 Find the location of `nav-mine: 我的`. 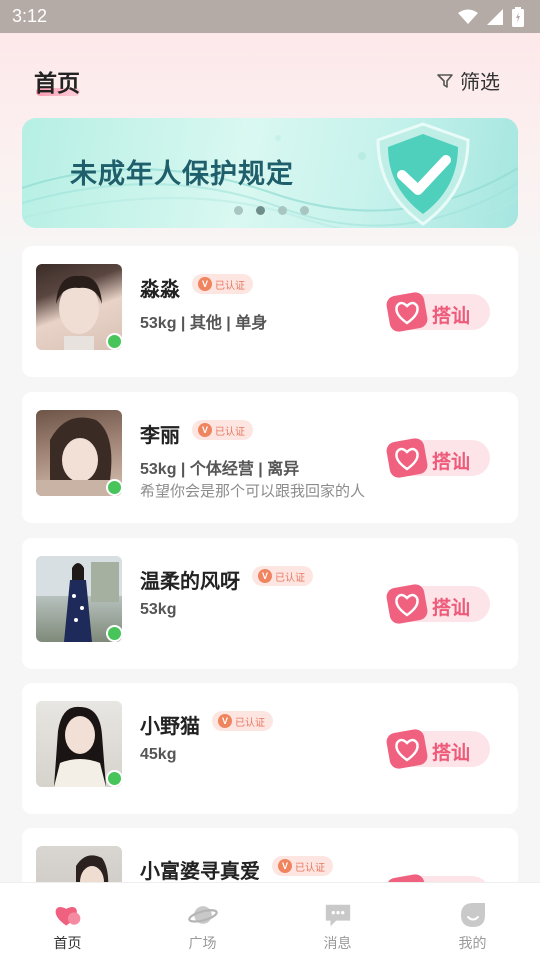

nav-mine: 我的 is located at coordinates (472, 922).